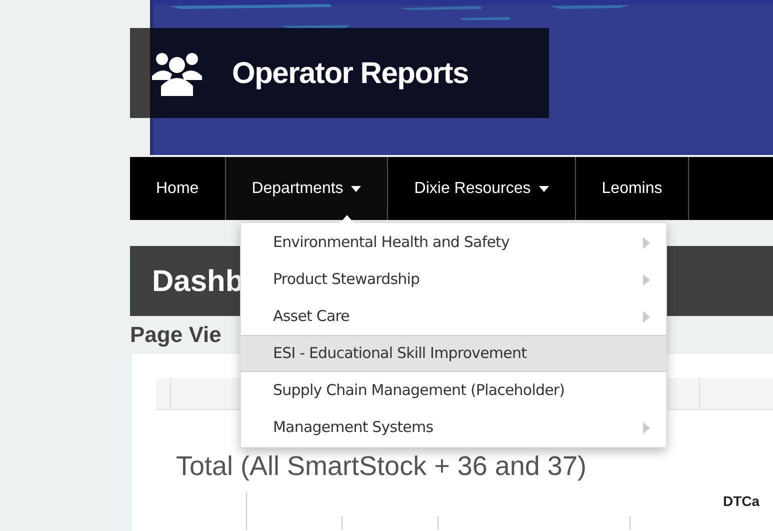 The image size is (773, 531). I want to click on menu-item: Product Stewardship, so click(453, 279).